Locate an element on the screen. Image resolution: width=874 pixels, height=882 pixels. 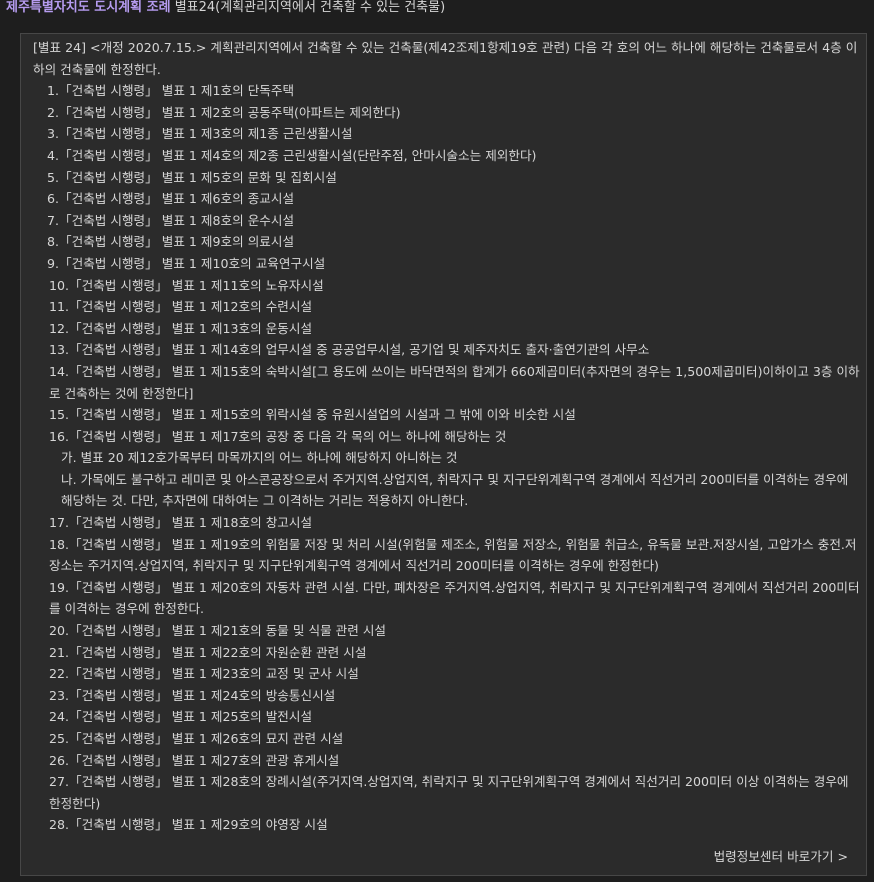
item-number: 10. is located at coordinates (59, 285).